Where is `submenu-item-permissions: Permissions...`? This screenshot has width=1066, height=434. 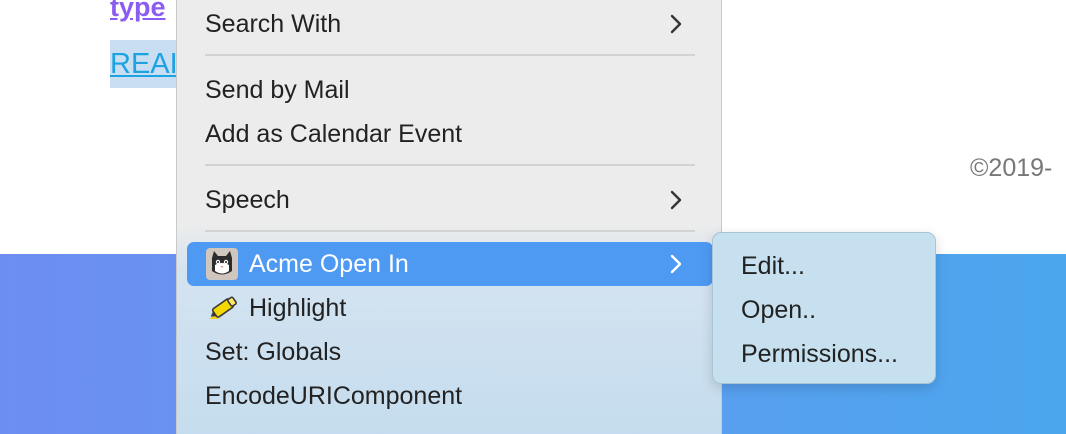
submenu-item-permissions: Permissions... is located at coordinates (824, 354).